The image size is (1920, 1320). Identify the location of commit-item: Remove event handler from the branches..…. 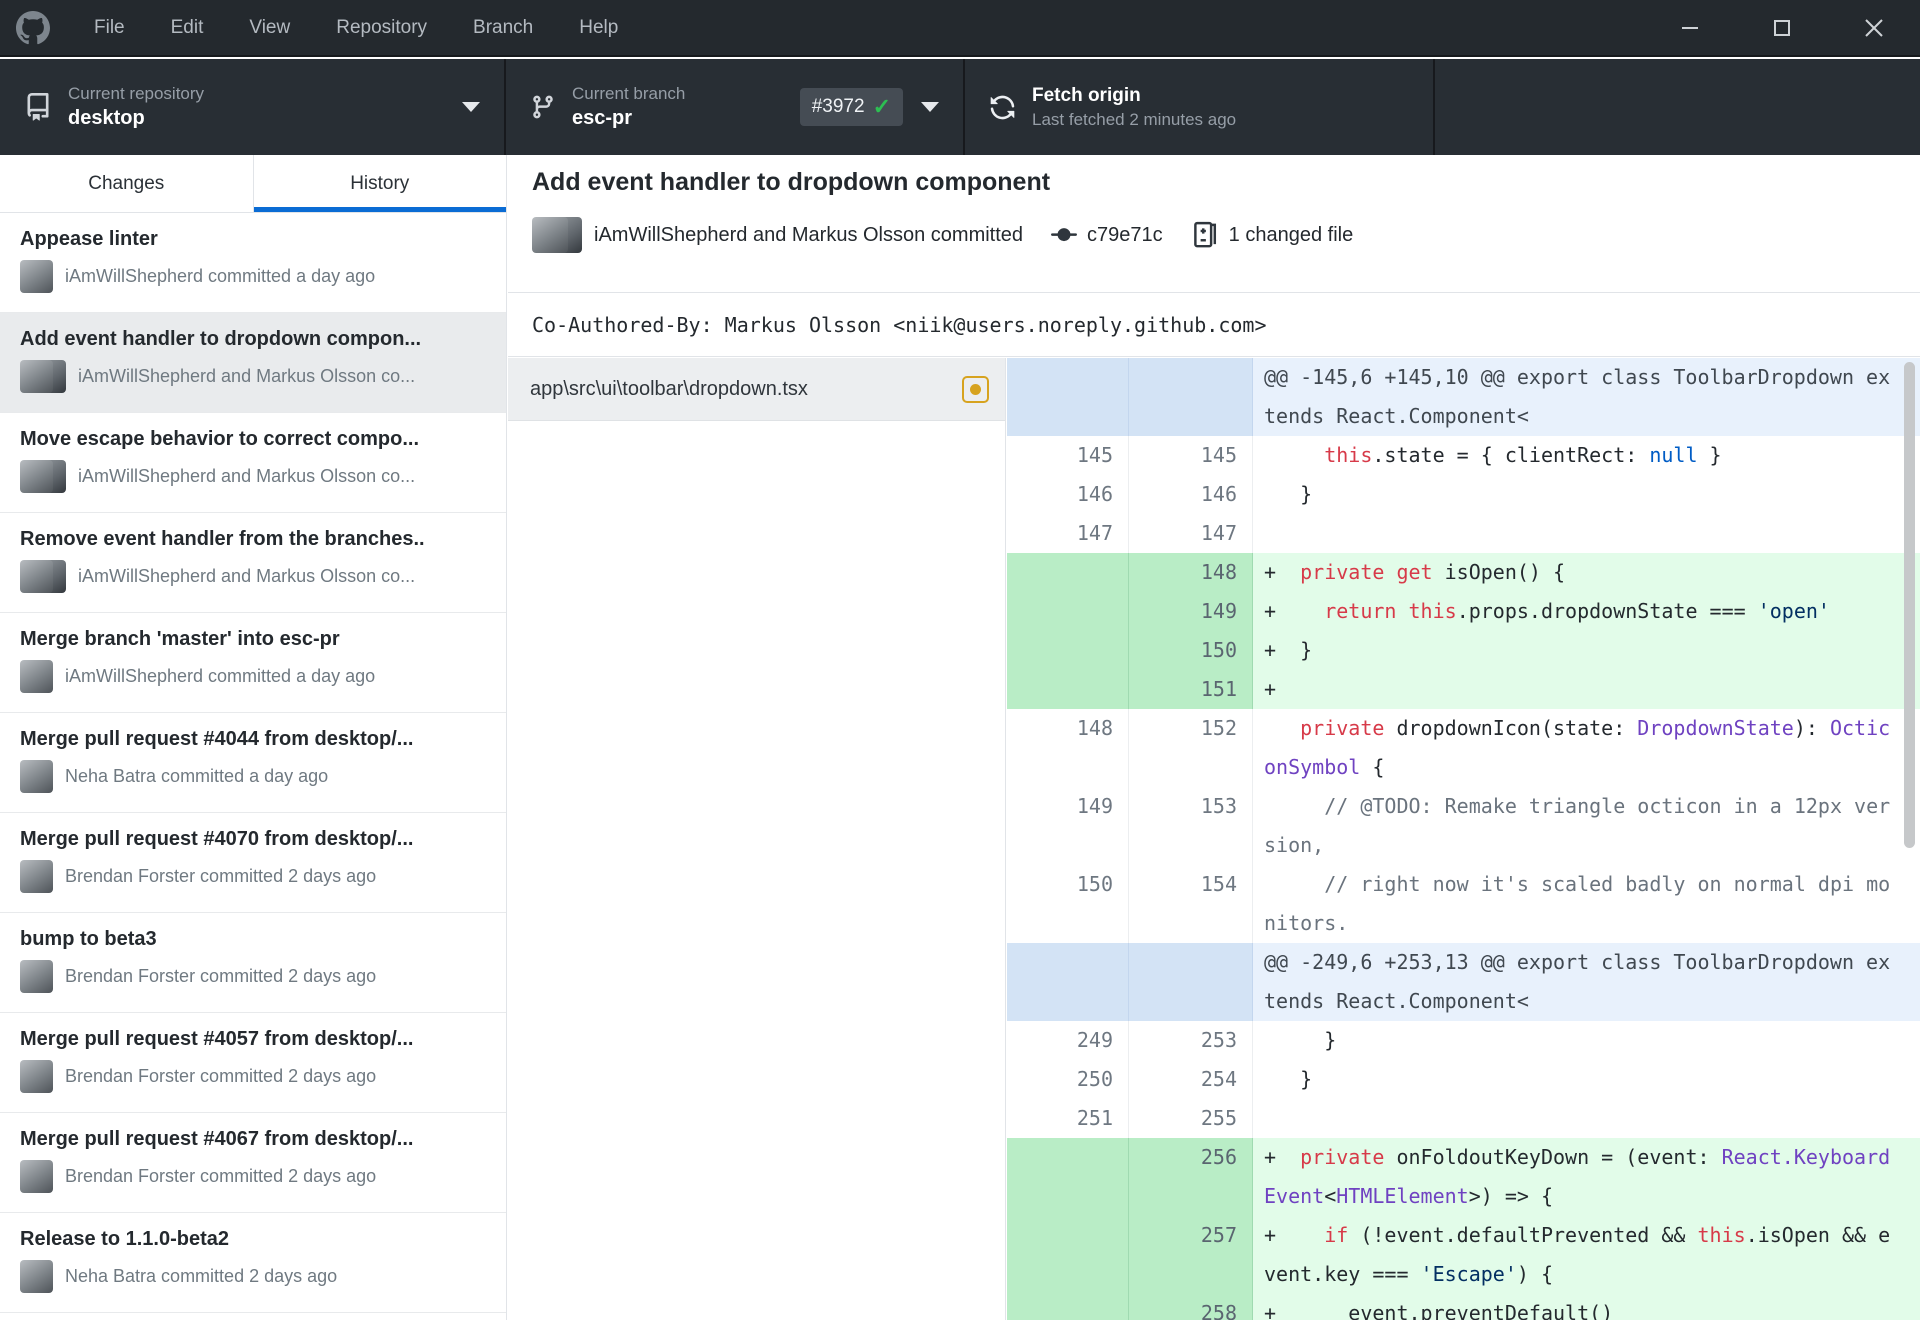
(253, 563).